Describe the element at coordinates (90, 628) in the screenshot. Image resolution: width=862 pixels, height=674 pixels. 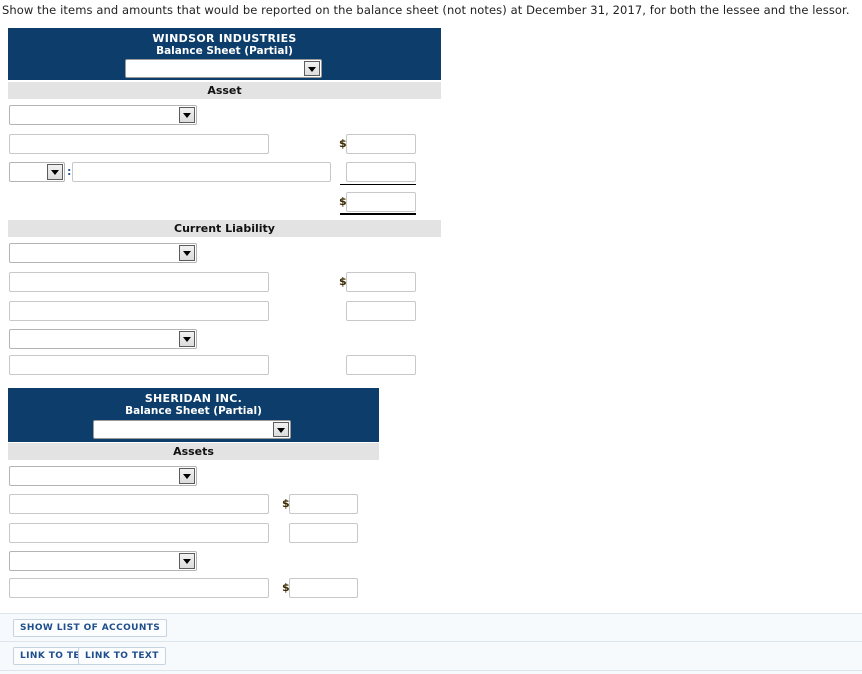
I see `show-list-of-accounts-button: SHOW LIST OF ACCOUNTS` at that location.